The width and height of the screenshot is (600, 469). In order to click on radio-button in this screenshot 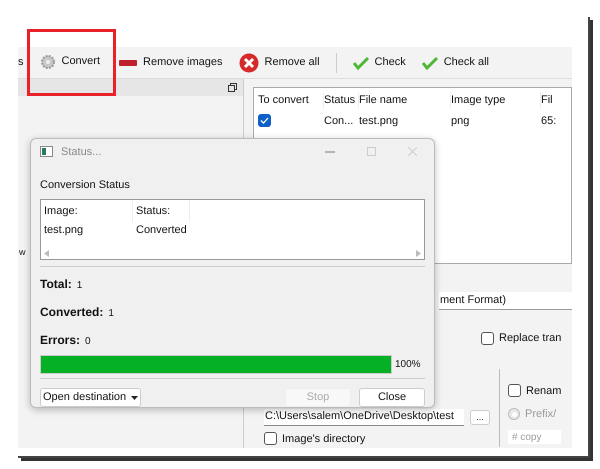, I will do `click(514, 414)`.